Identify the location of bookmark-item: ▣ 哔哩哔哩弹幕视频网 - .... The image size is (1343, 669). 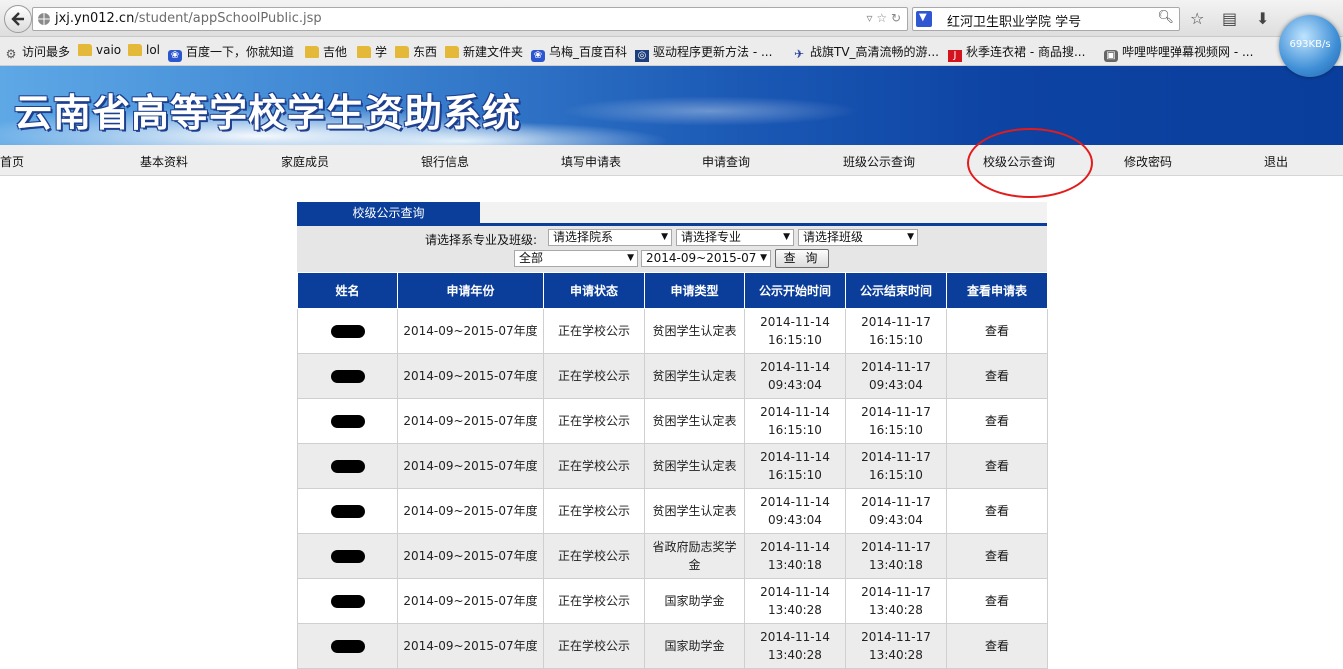
(1178, 52).